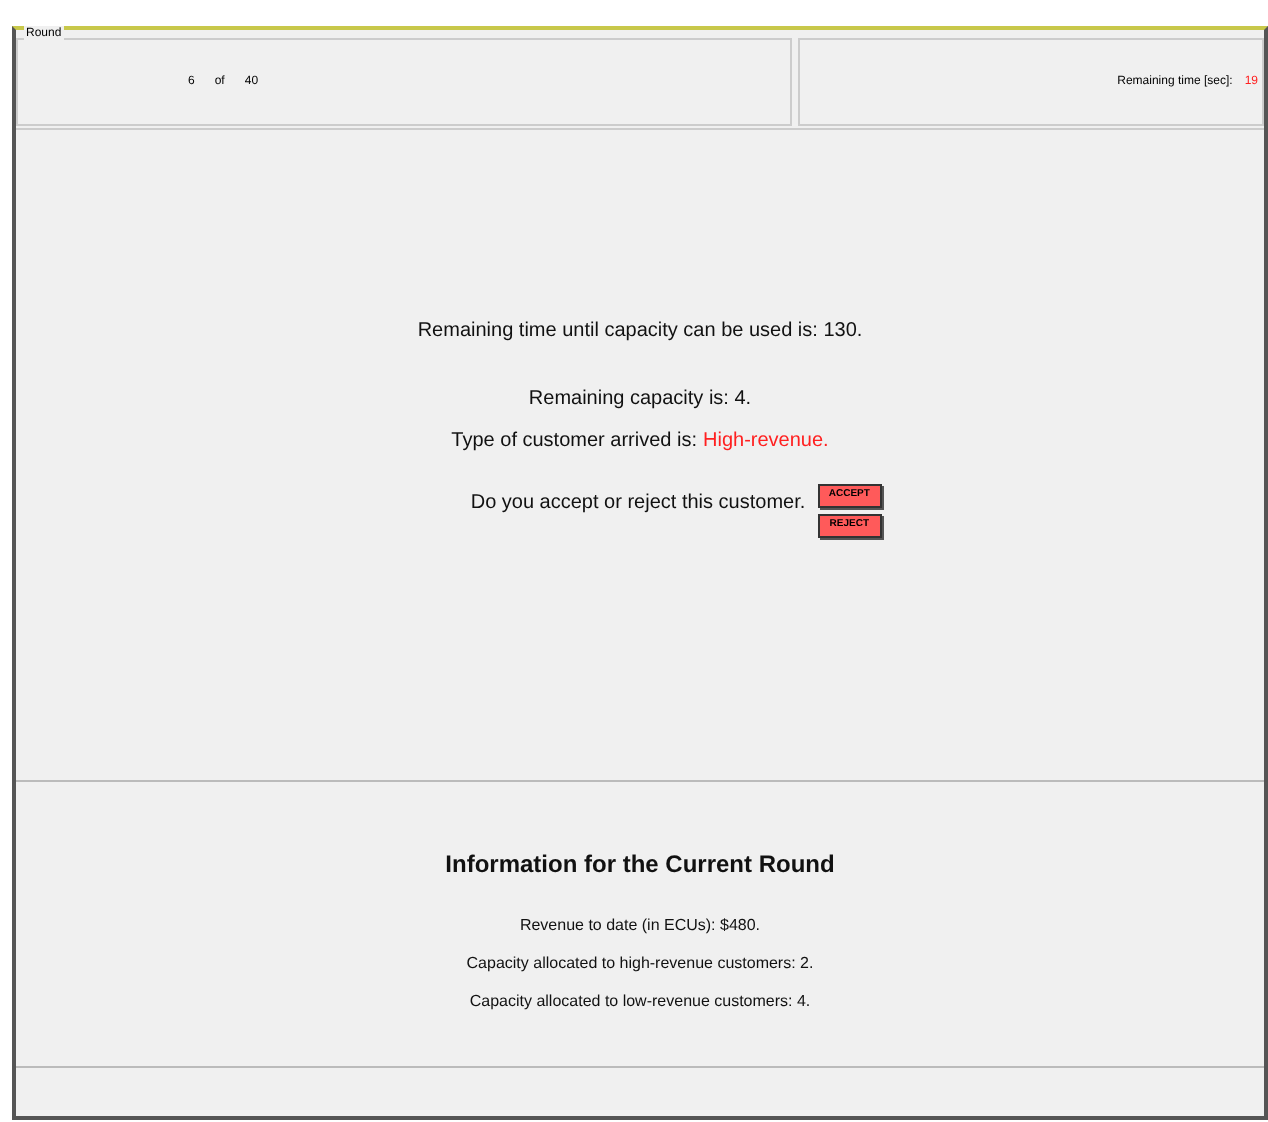 Image resolution: width=1268 pixels, height=1122 pixels. I want to click on capacity-text: Remaining capacity is: 4., so click(640, 400).